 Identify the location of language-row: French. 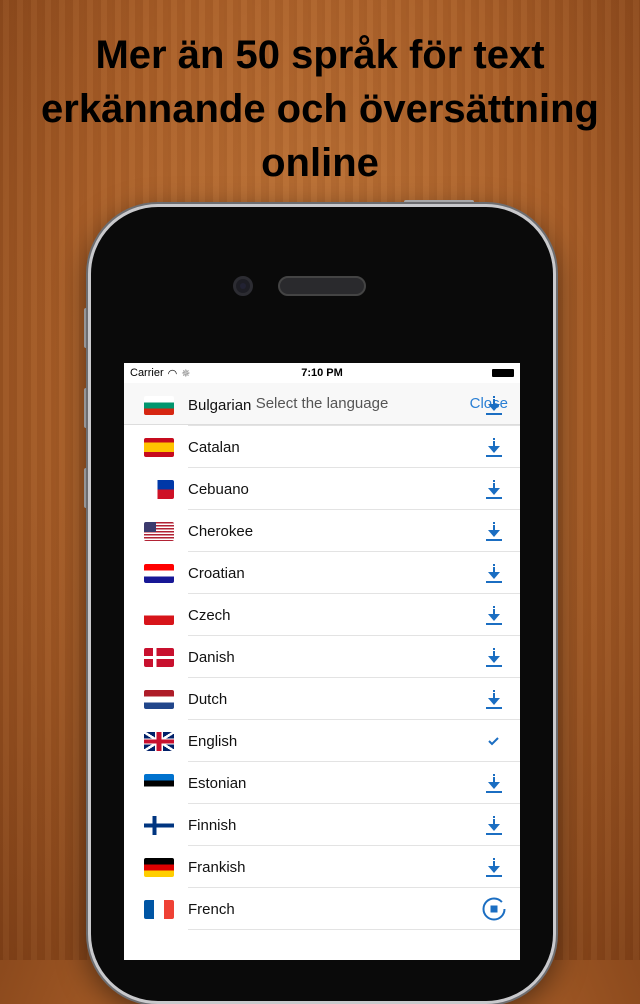
(322, 909).